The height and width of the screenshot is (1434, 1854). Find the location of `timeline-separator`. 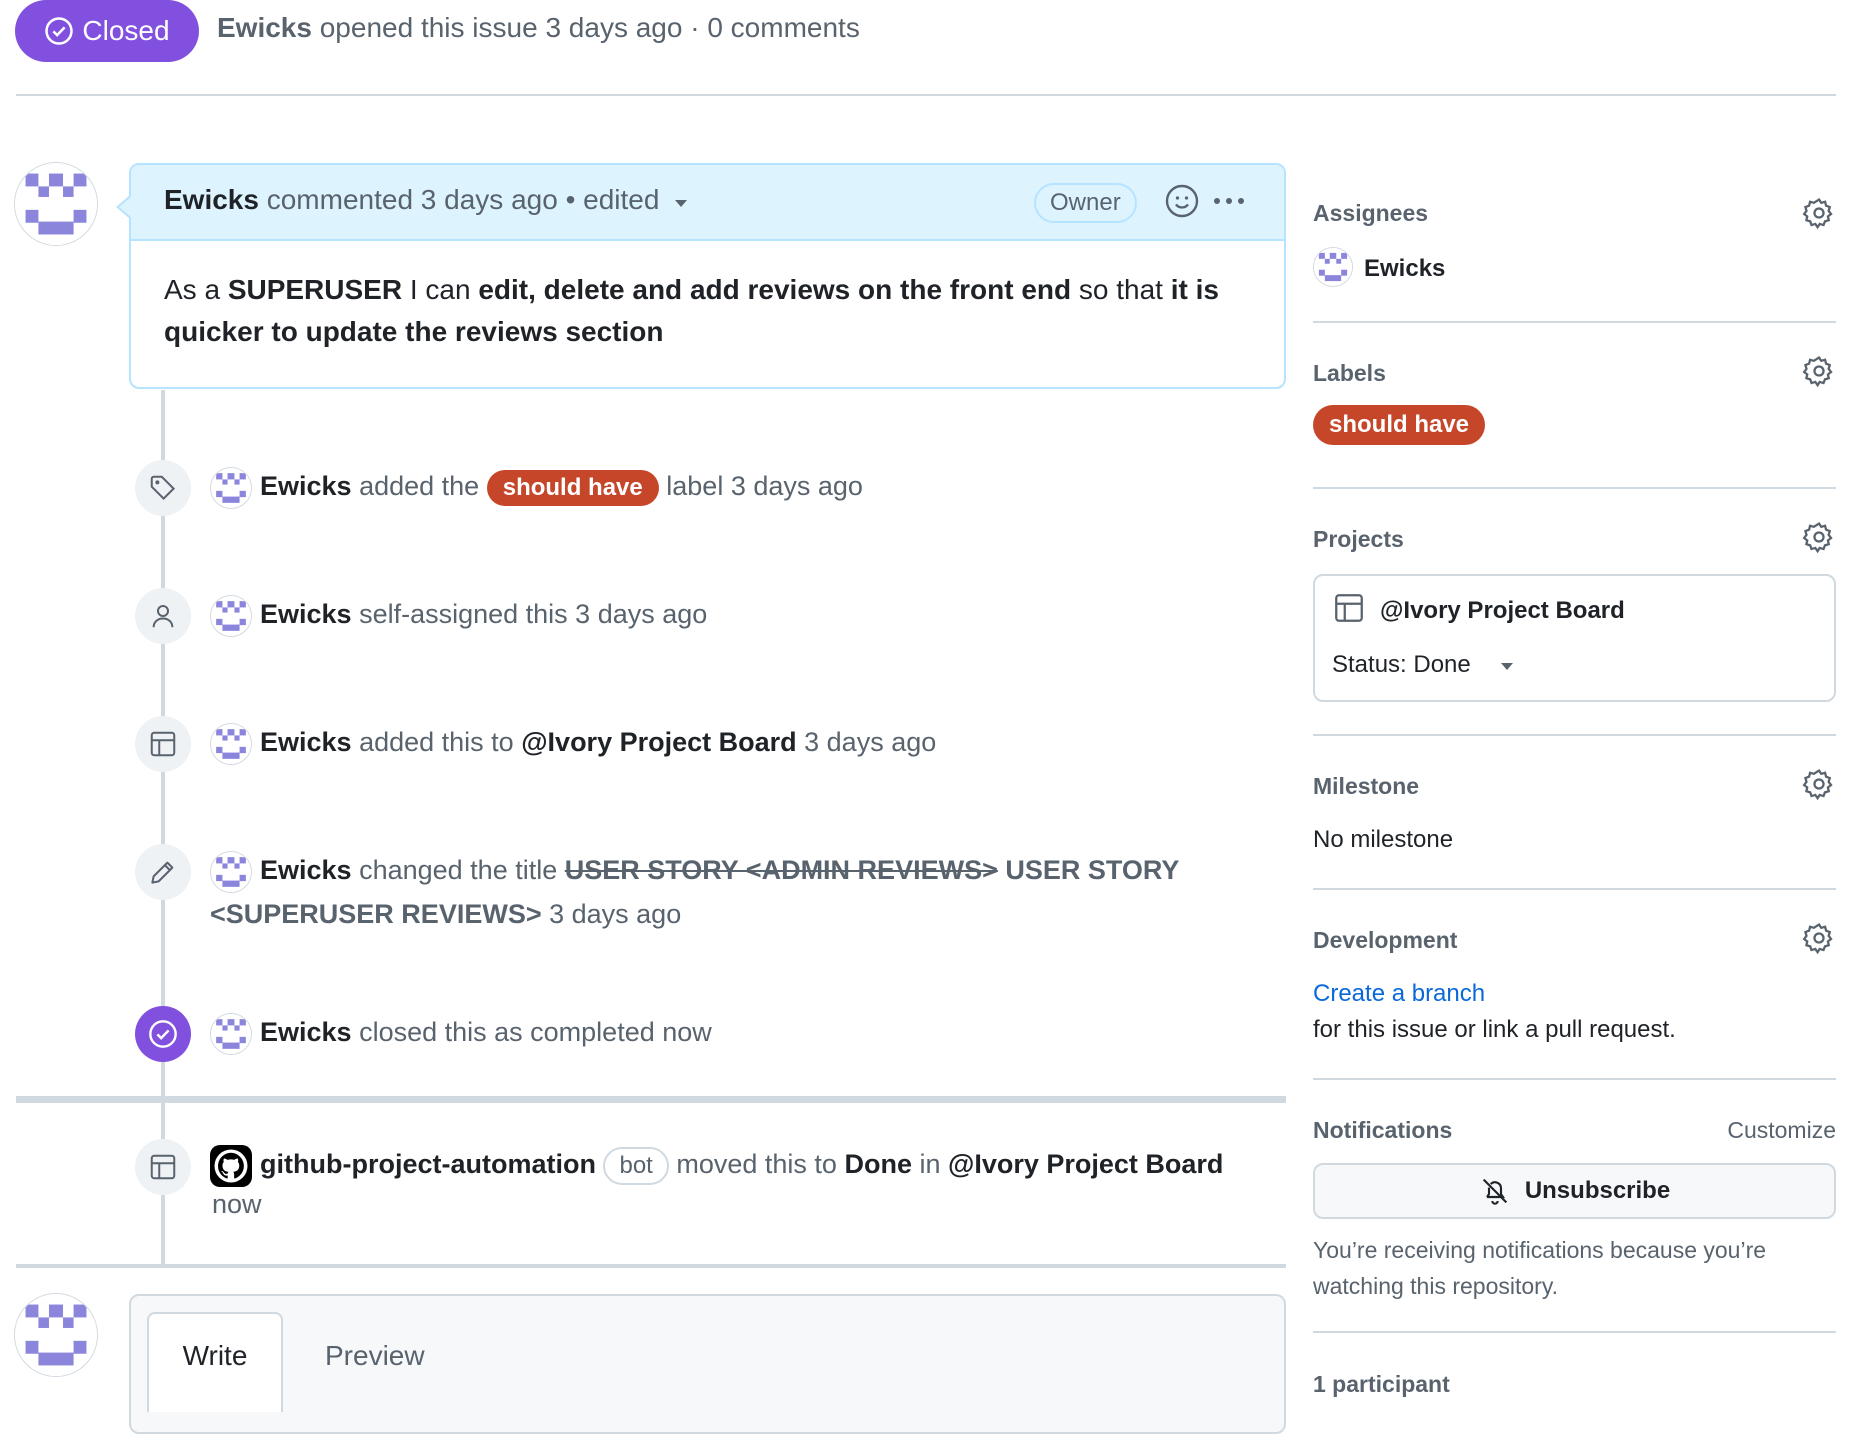

timeline-separator is located at coordinates (651, 1099).